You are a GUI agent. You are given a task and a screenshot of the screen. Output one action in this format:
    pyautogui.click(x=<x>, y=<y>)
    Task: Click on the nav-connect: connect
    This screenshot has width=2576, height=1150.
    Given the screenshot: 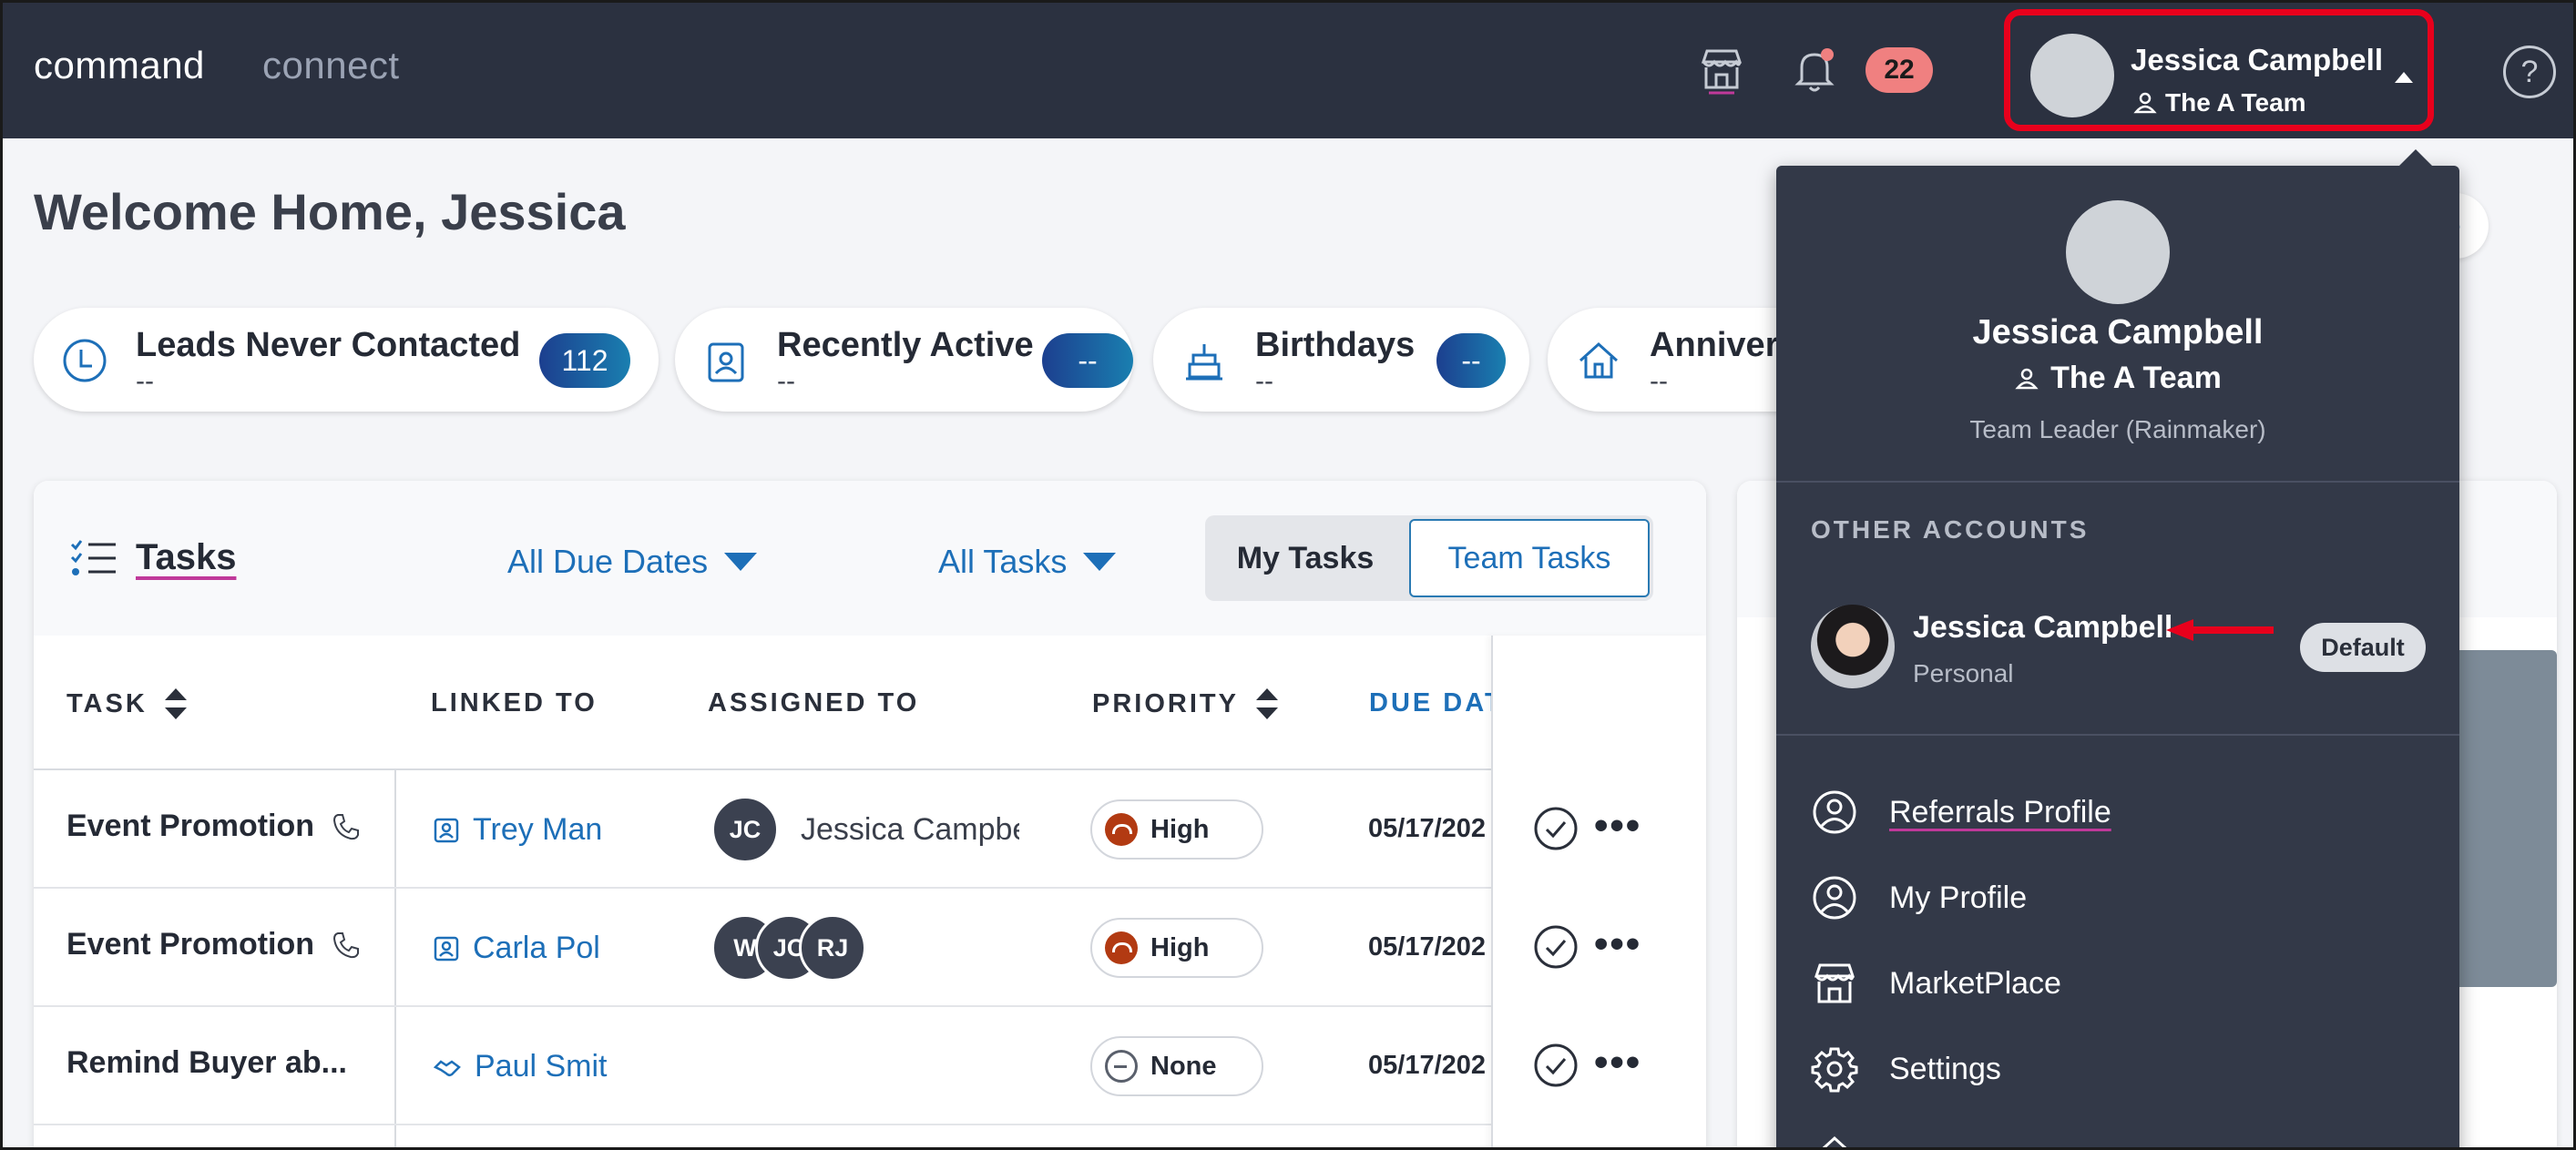 What is the action you would take?
    pyautogui.click(x=331, y=65)
    